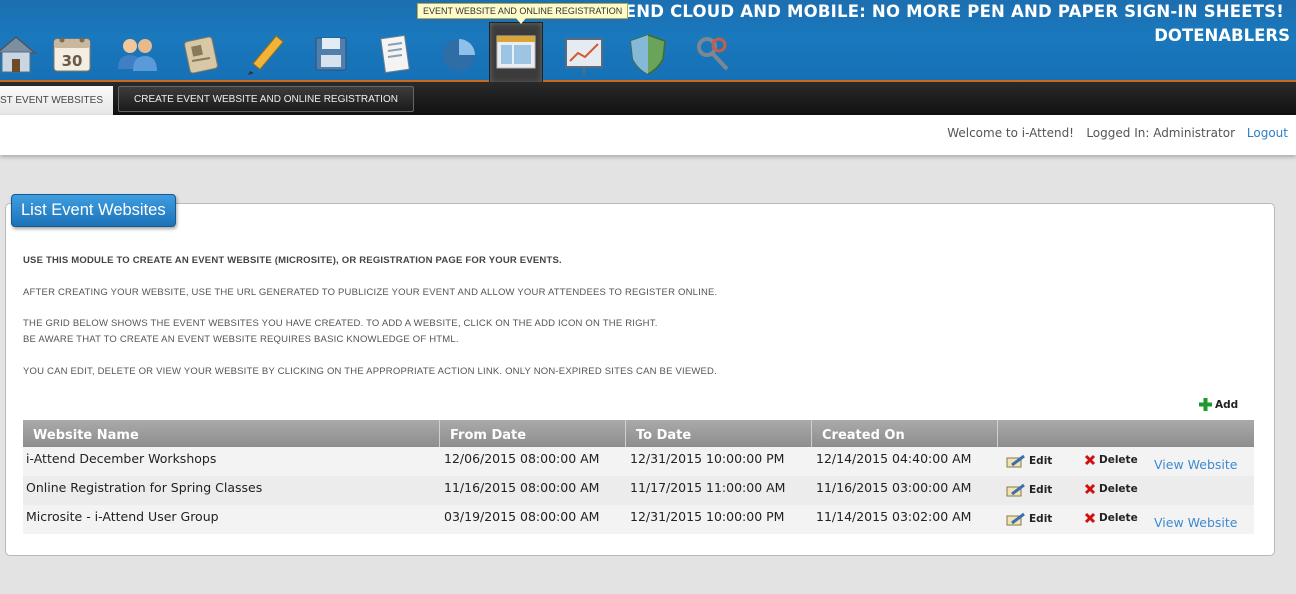 The height and width of the screenshot is (594, 1296). What do you see at coordinates (1205, 404) in the screenshot?
I see `plus-icon` at bounding box center [1205, 404].